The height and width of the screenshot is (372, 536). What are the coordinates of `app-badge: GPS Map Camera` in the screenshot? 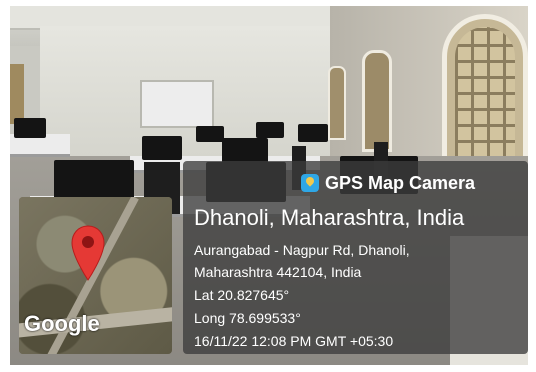 It's located at (388, 183).